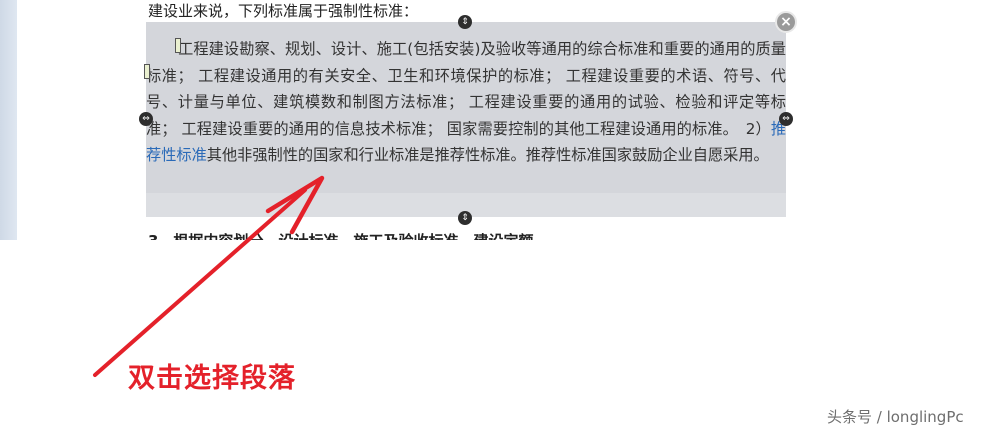 This screenshot has height=434, width=983. What do you see at coordinates (200, 282) in the screenshot?
I see `arrow-shaft-icon` at bounding box center [200, 282].